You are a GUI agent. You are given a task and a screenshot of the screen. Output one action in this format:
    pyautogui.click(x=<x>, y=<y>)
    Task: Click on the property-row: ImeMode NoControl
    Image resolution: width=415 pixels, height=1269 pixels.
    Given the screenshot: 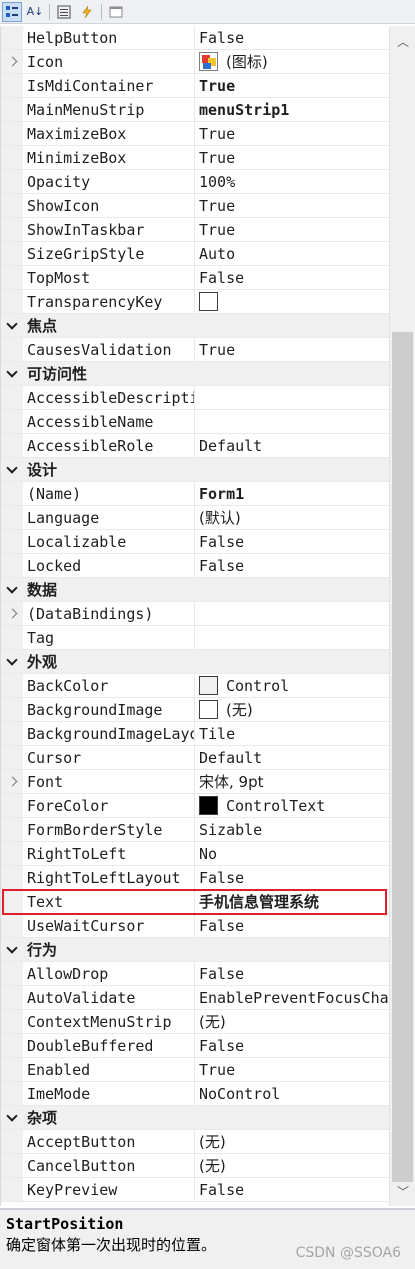 What is the action you would take?
    pyautogui.click(x=195, y=1094)
    